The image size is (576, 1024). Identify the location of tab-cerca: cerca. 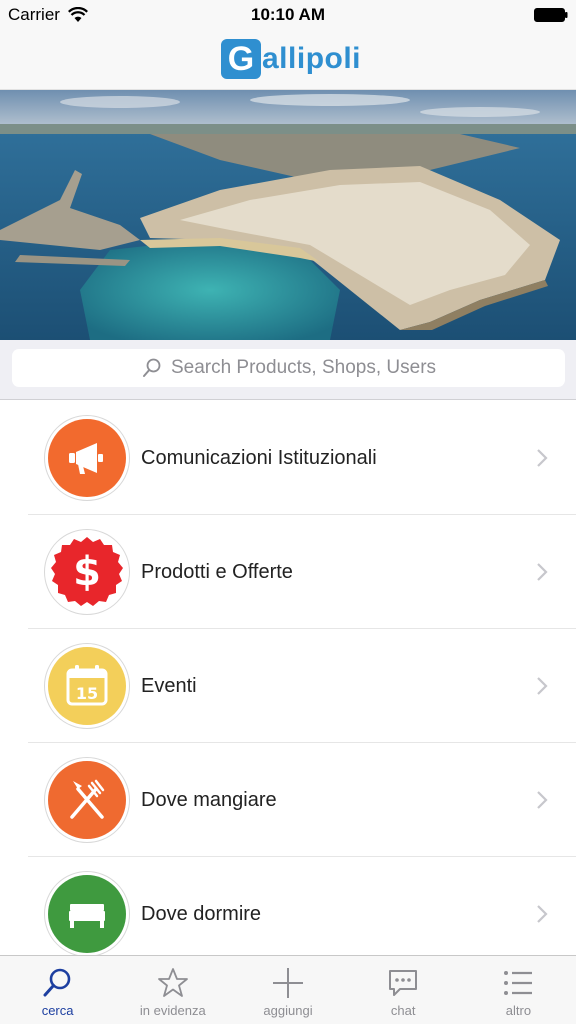
(57, 990).